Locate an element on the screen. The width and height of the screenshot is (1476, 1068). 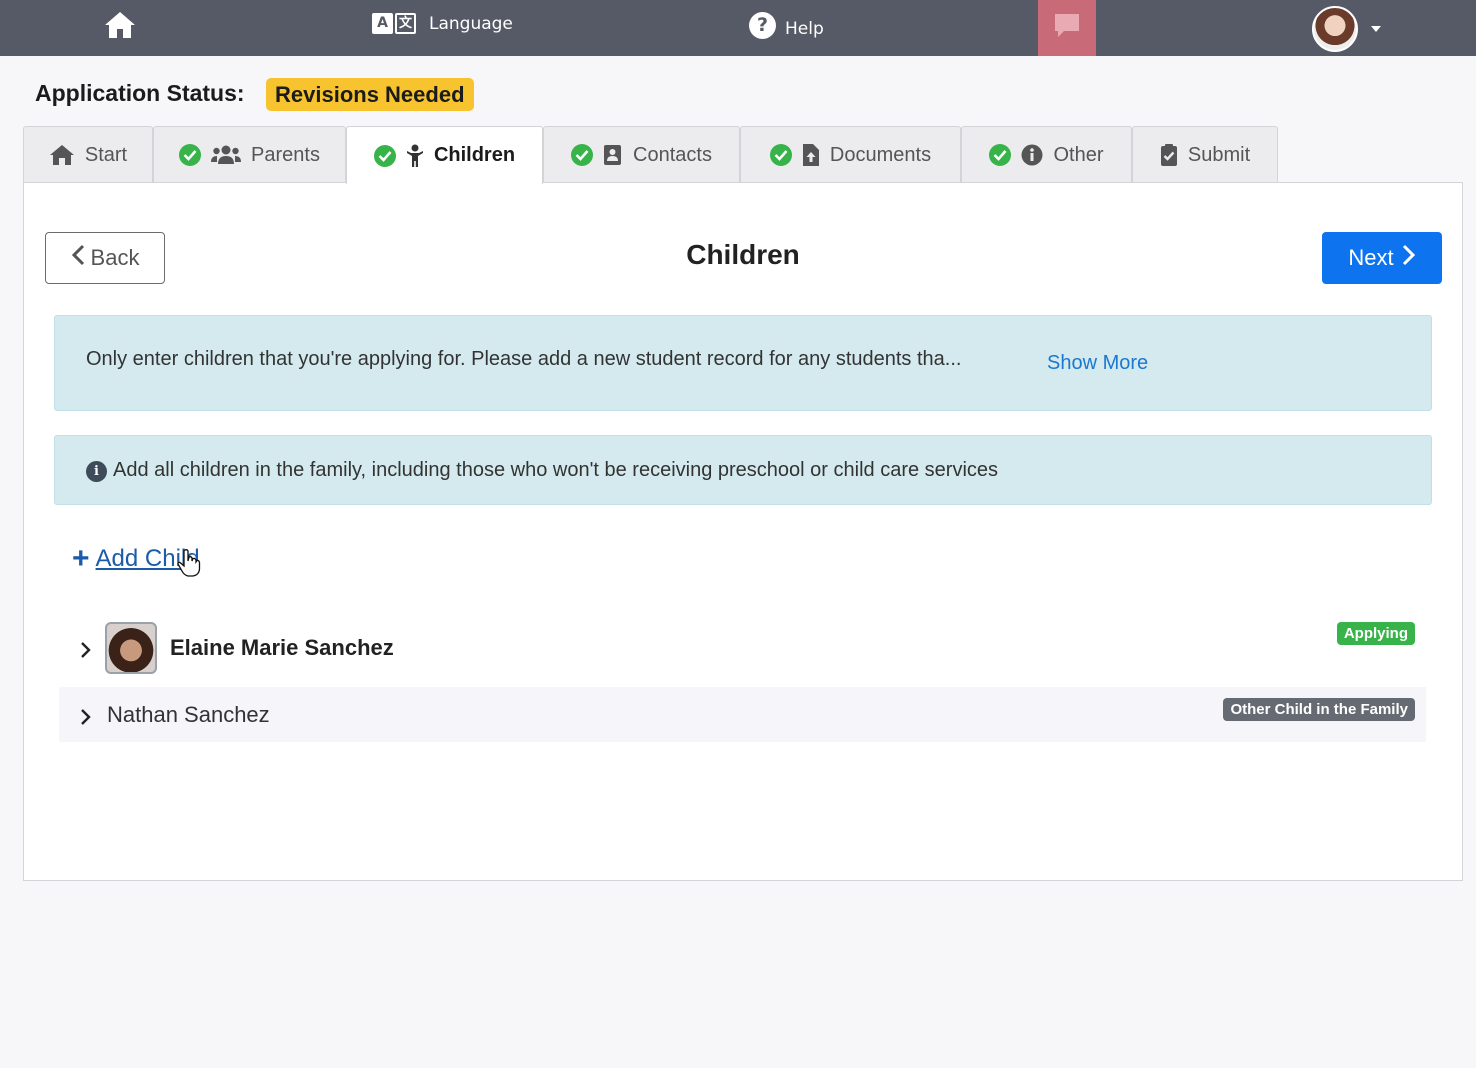
user-menu is located at coordinates (1346, 29).